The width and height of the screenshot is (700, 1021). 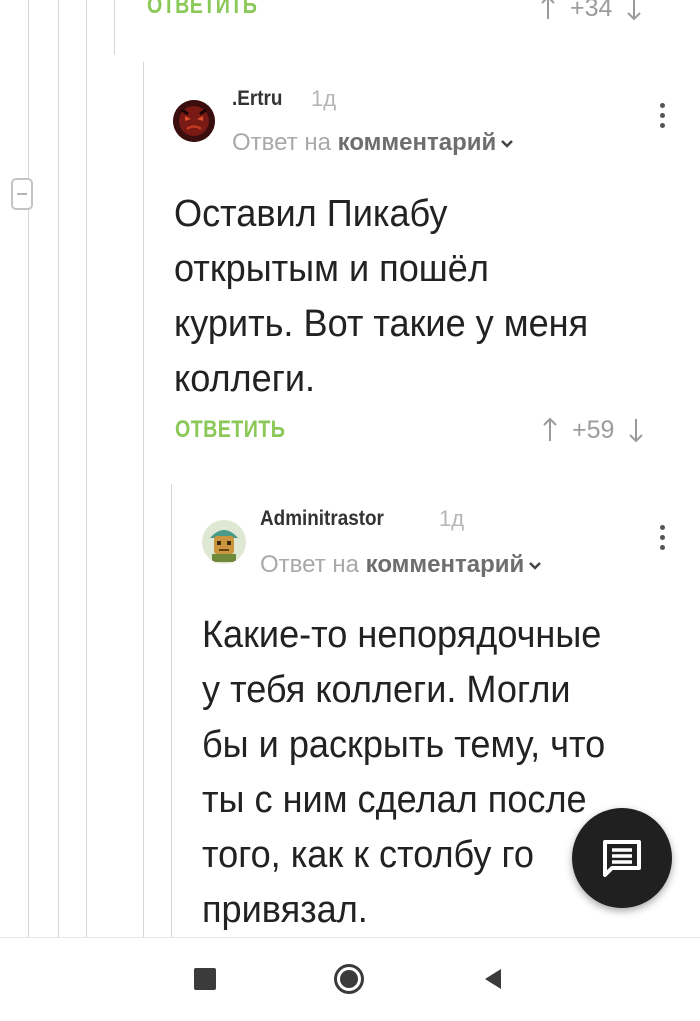 I want to click on score: +34, so click(x=591, y=11).